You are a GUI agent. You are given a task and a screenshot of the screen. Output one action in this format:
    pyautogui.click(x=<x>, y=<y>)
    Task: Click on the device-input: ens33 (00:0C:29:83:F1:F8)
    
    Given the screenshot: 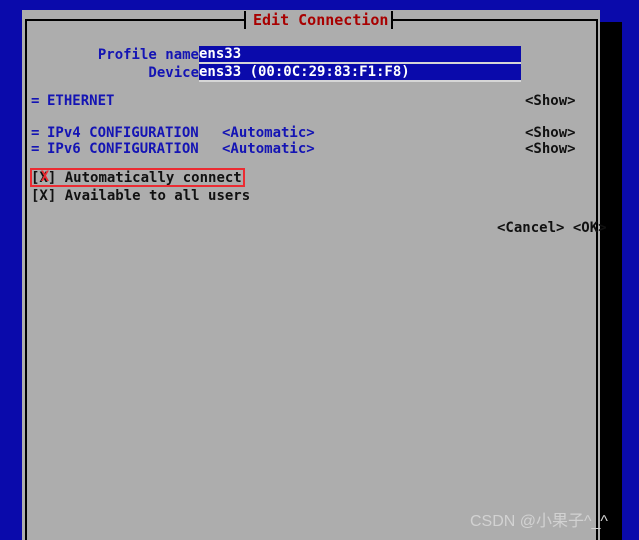 What is the action you would take?
    pyautogui.click(x=360, y=73)
    